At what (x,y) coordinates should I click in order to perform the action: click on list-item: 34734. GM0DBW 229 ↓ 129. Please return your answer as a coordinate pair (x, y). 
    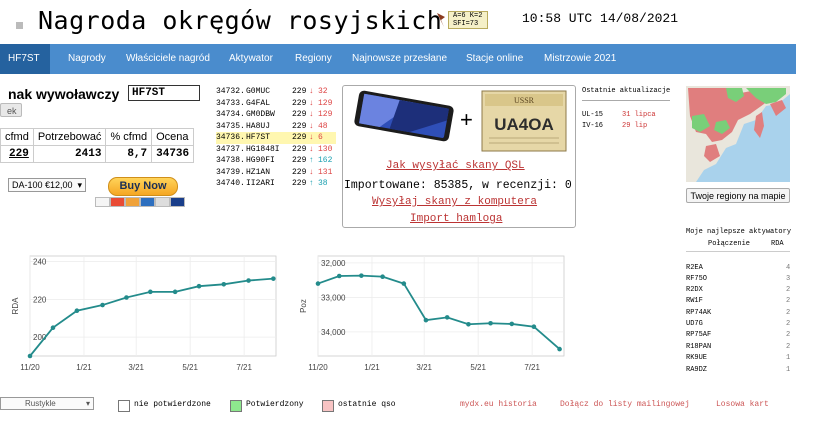
    Looking at the image, I should click on (276, 115).